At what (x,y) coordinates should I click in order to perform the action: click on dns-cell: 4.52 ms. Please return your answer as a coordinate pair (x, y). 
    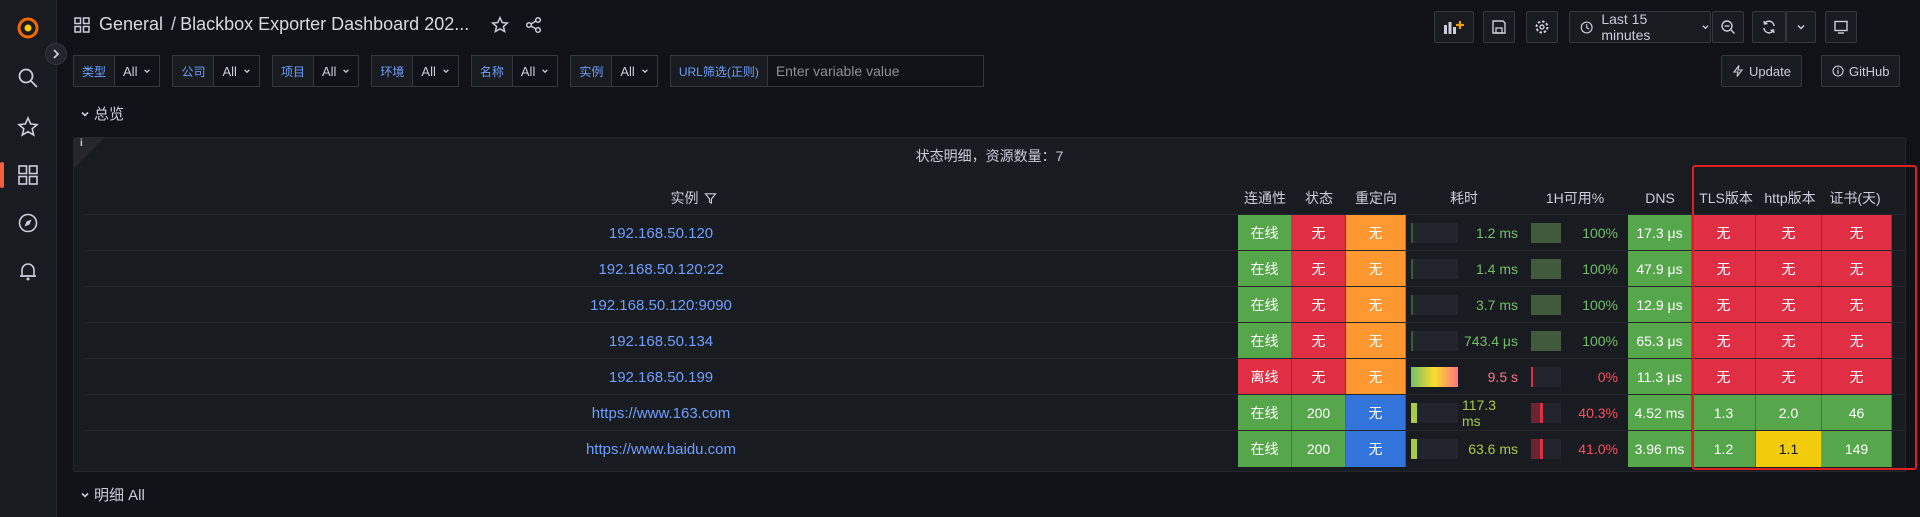
    Looking at the image, I should click on (1660, 413).